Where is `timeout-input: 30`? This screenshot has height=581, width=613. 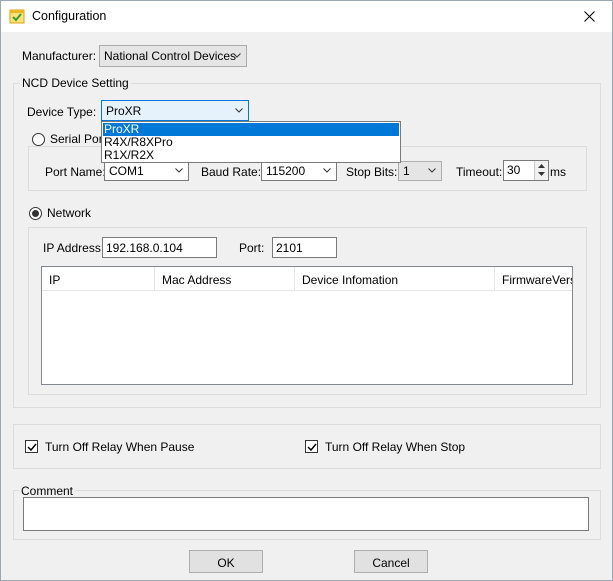 timeout-input: 30 is located at coordinates (526, 170).